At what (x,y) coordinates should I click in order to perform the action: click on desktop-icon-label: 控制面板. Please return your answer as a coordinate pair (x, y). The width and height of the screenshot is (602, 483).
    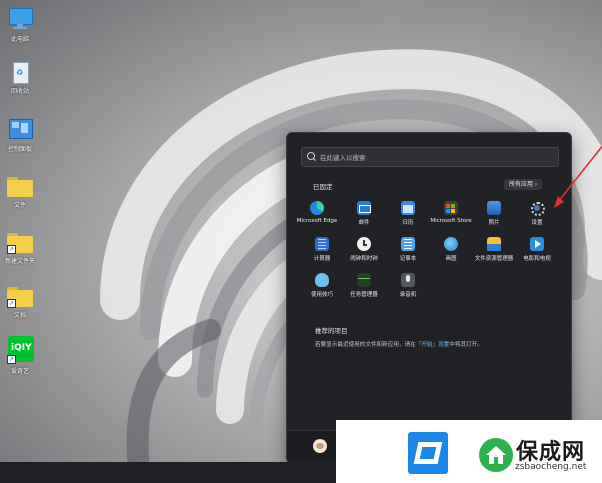
    Looking at the image, I should click on (19, 149).